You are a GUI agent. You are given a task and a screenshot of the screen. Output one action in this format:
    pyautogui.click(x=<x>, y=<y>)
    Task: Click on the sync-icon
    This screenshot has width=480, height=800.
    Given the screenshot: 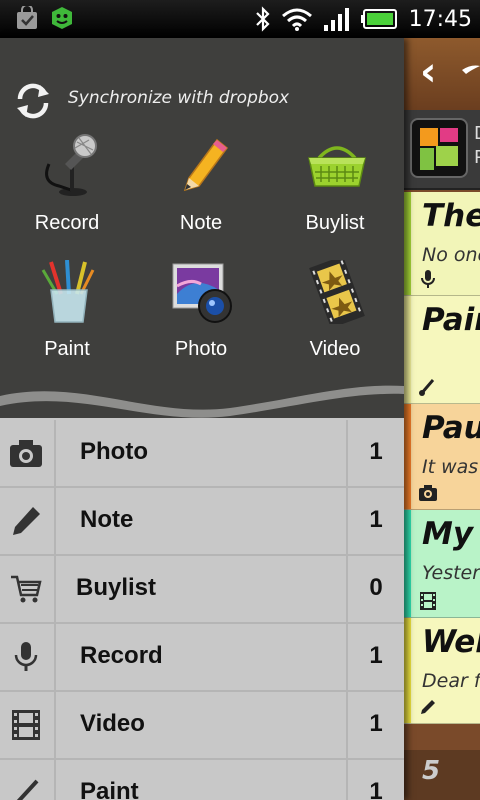 What is the action you would take?
    pyautogui.click(x=33, y=101)
    